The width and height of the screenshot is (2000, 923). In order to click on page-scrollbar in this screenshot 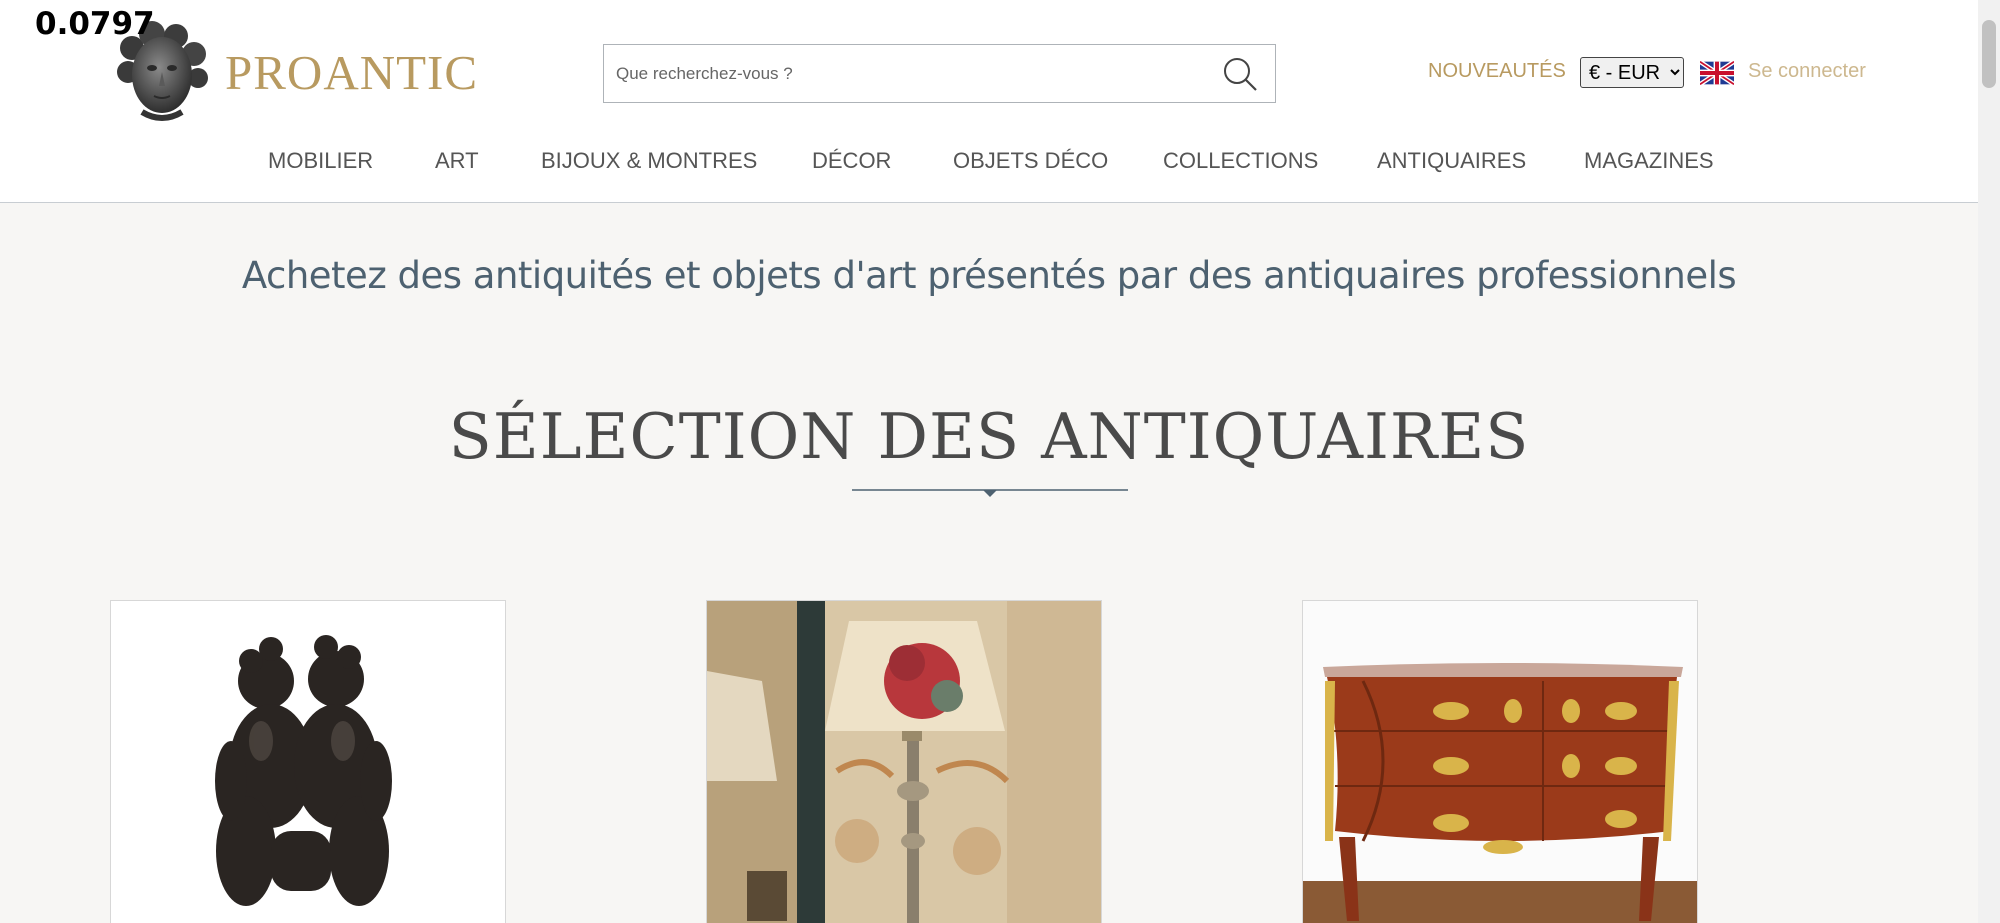, I will do `click(1989, 461)`.